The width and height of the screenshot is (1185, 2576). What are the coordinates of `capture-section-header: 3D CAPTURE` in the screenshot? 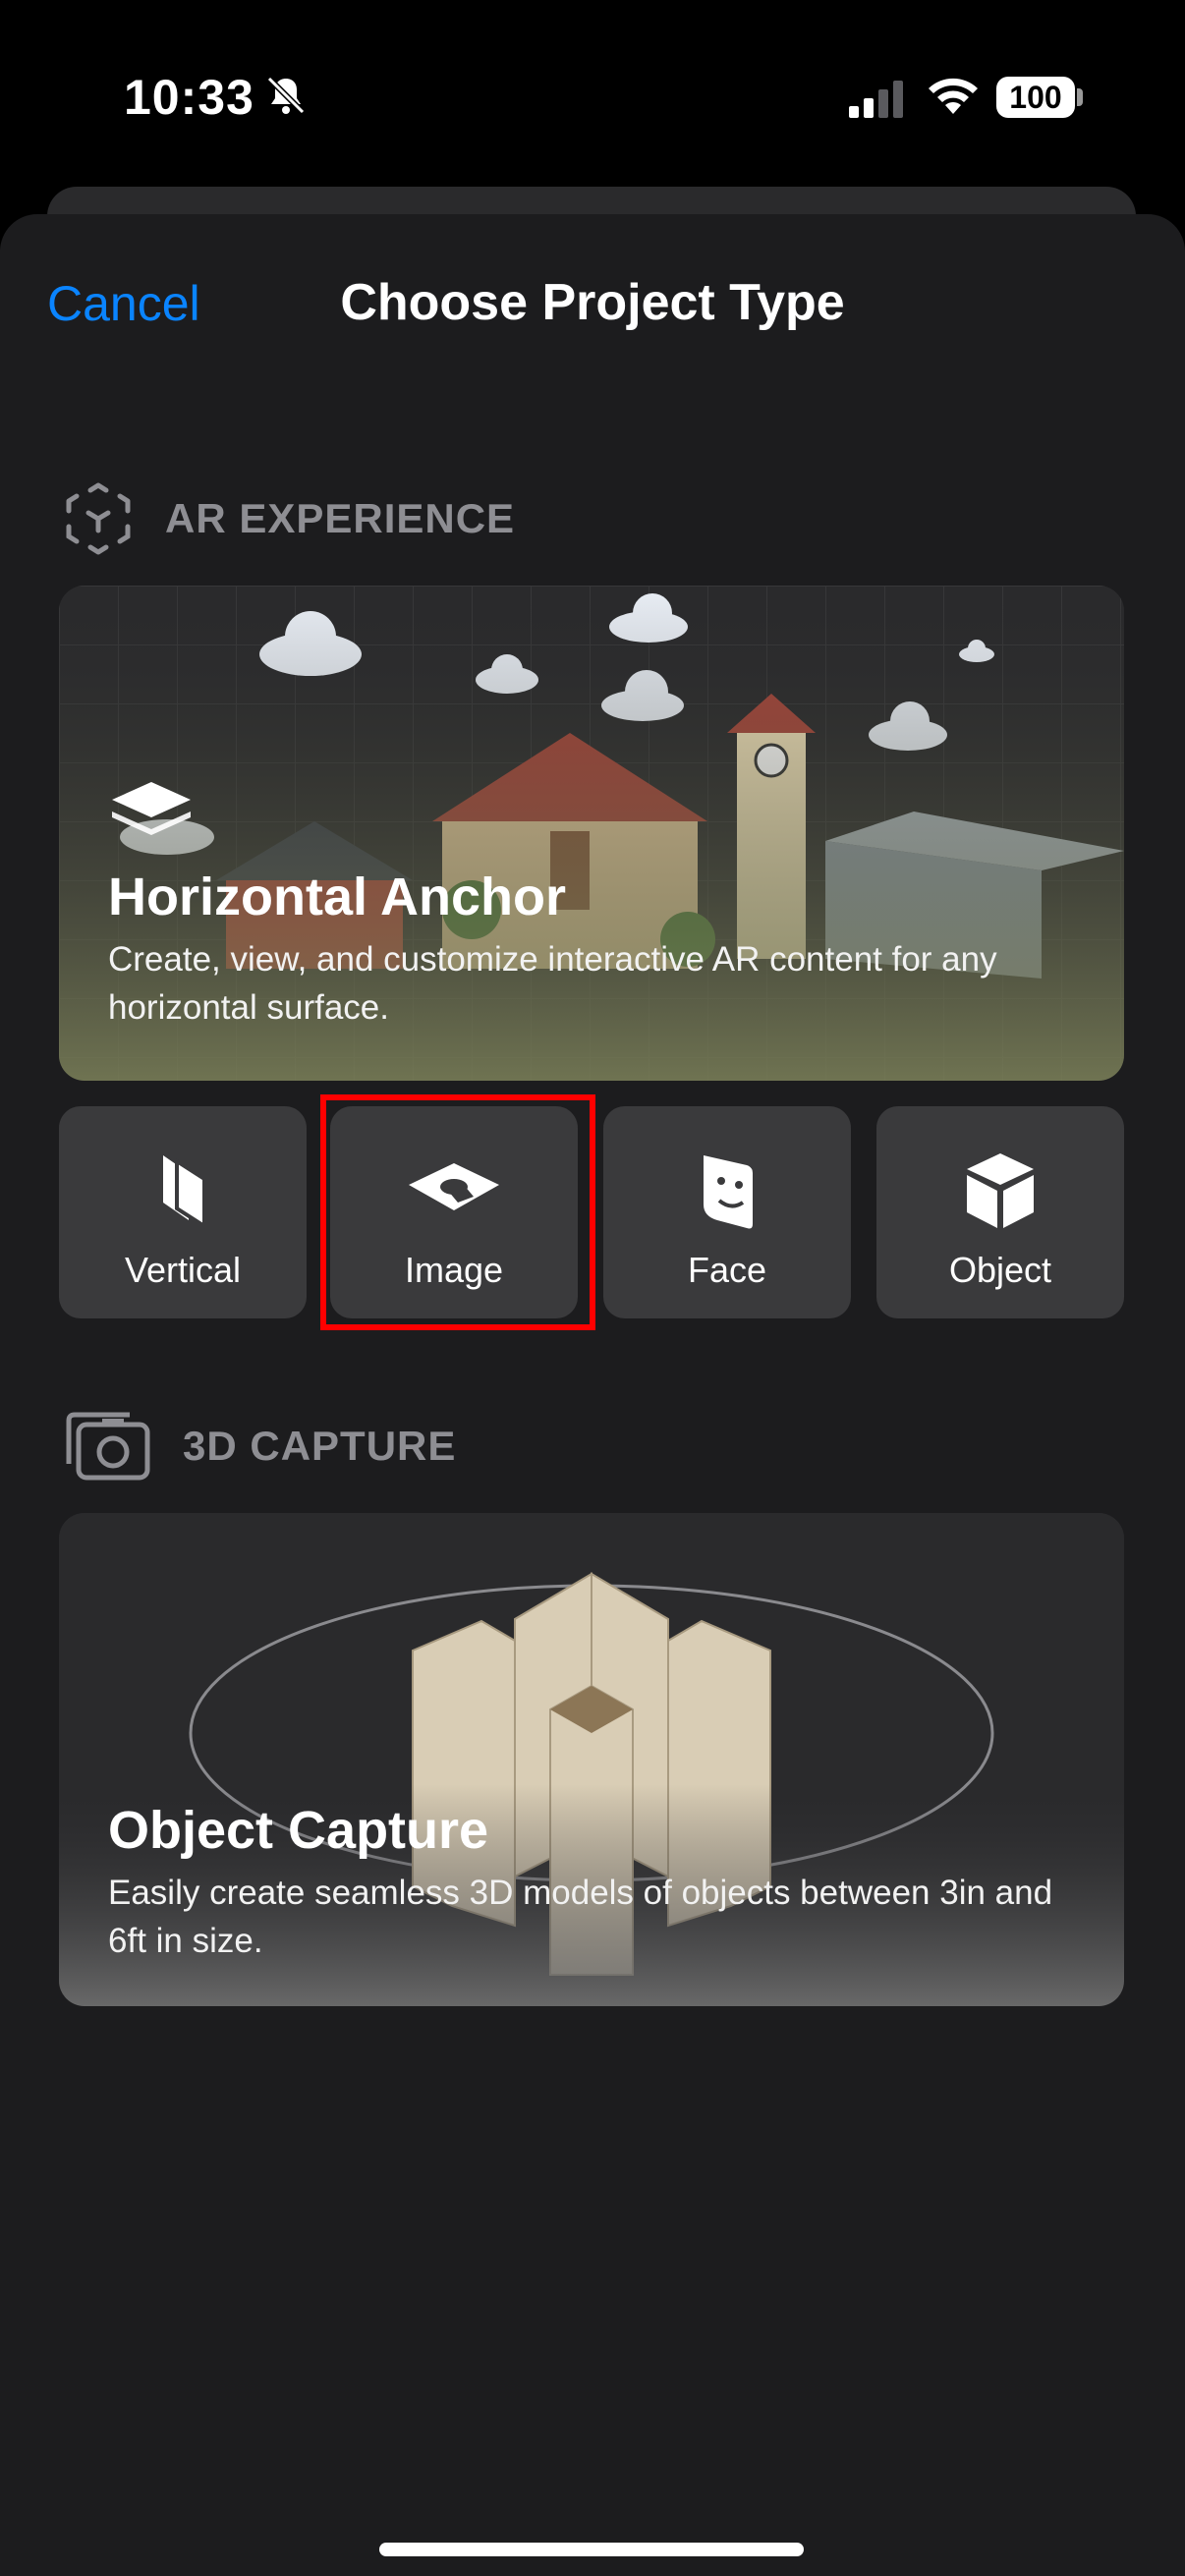 It's located at (260, 1446).